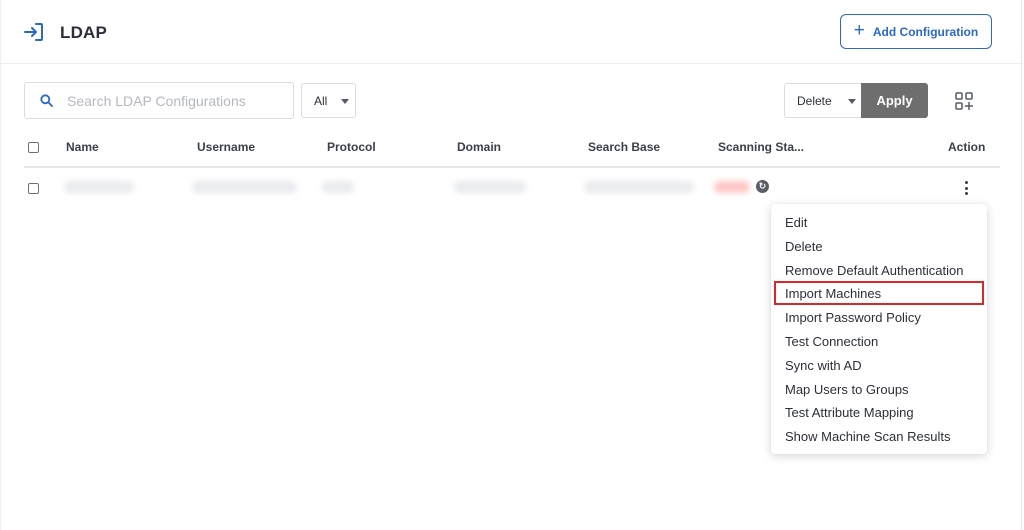 This screenshot has width=1024, height=530. What do you see at coordinates (479, 147) in the screenshot?
I see `column-header-domain: Domain` at bounding box center [479, 147].